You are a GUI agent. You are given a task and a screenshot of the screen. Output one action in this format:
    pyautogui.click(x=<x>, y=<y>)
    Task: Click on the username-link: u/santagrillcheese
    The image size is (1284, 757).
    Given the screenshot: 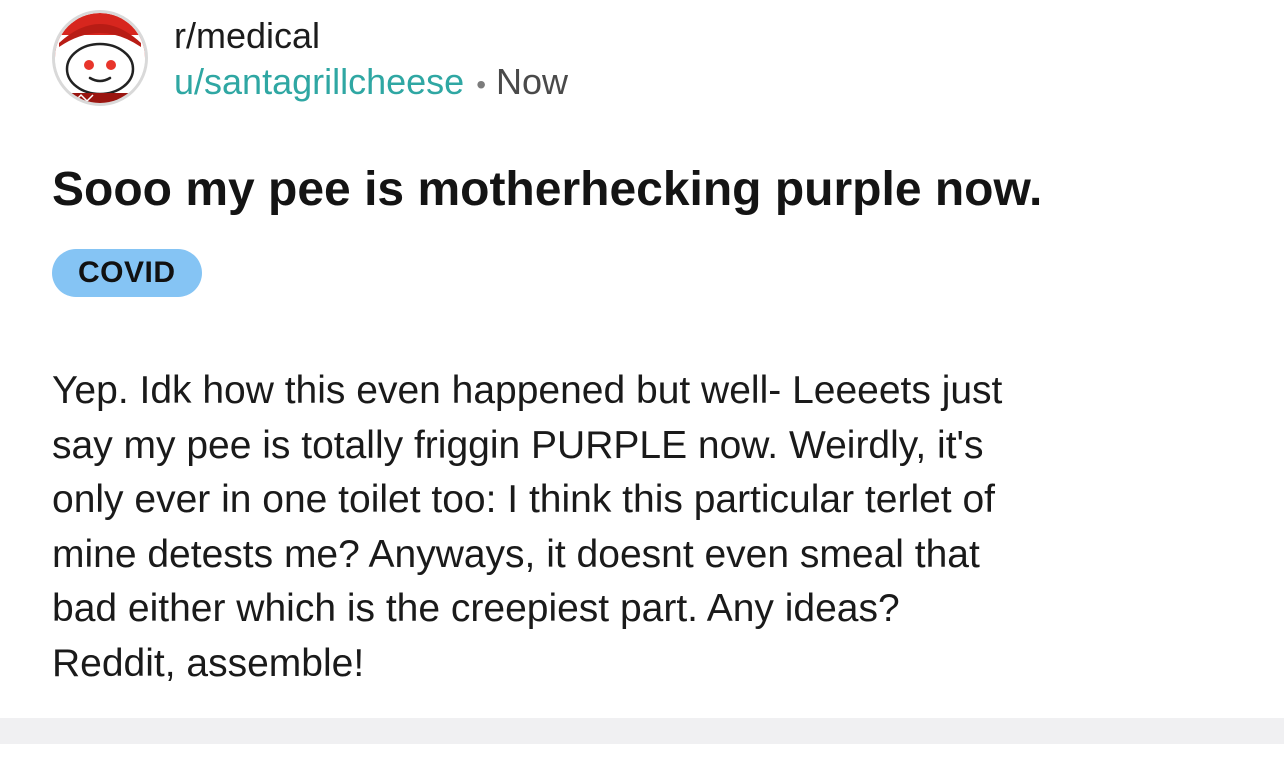 What is the action you would take?
    pyautogui.click(x=319, y=81)
    